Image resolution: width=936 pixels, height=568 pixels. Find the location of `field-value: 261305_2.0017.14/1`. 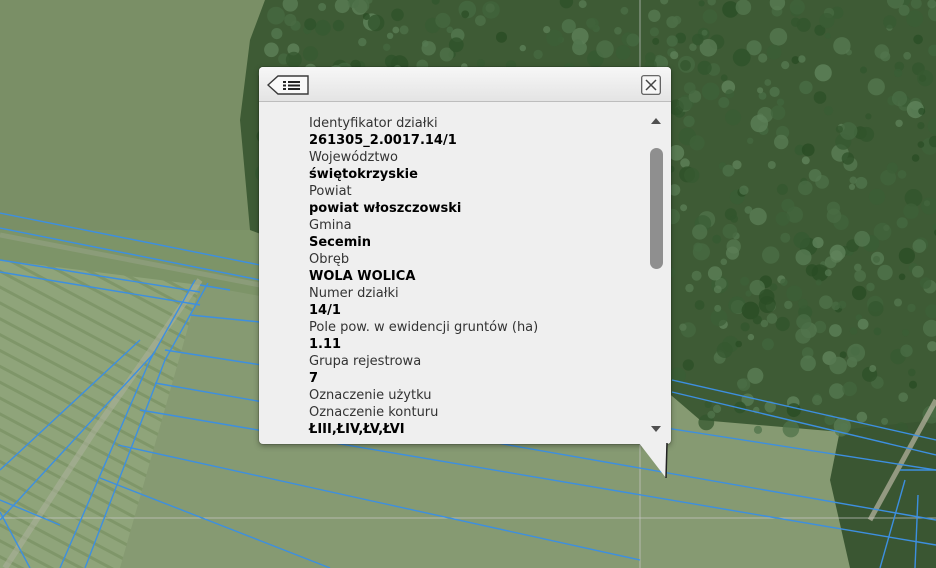

field-value: 261305_2.0017.14/1 is located at coordinates (383, 140).